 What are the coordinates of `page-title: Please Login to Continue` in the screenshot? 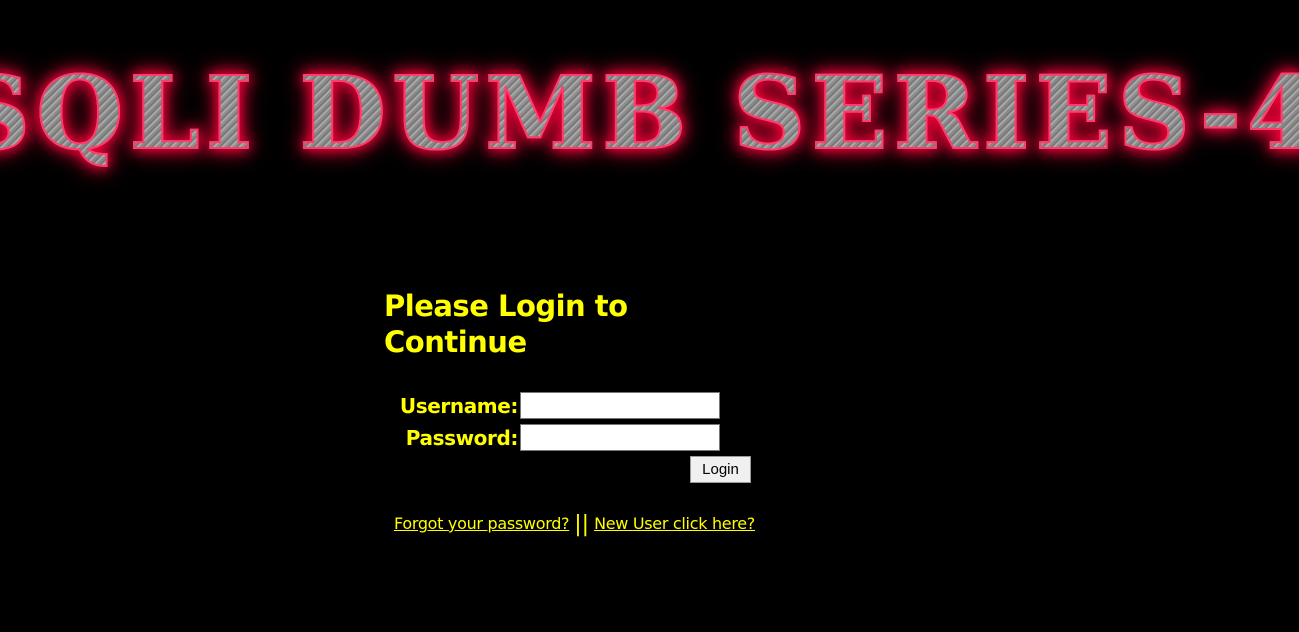 It's located at (506, 324).